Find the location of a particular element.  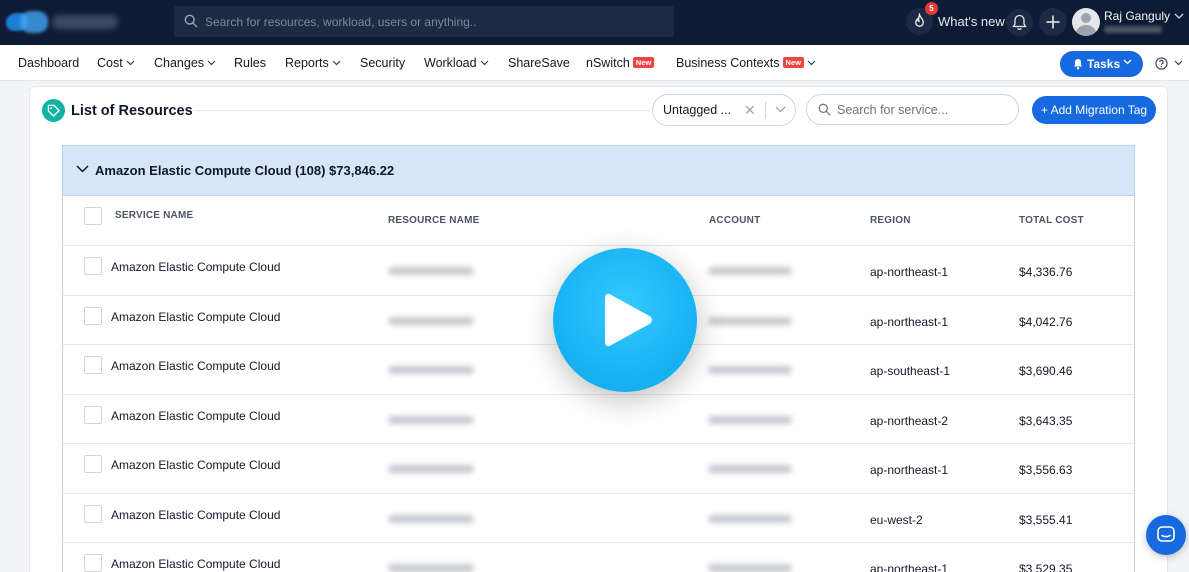

search-icon is located at coordinates (824, 109).